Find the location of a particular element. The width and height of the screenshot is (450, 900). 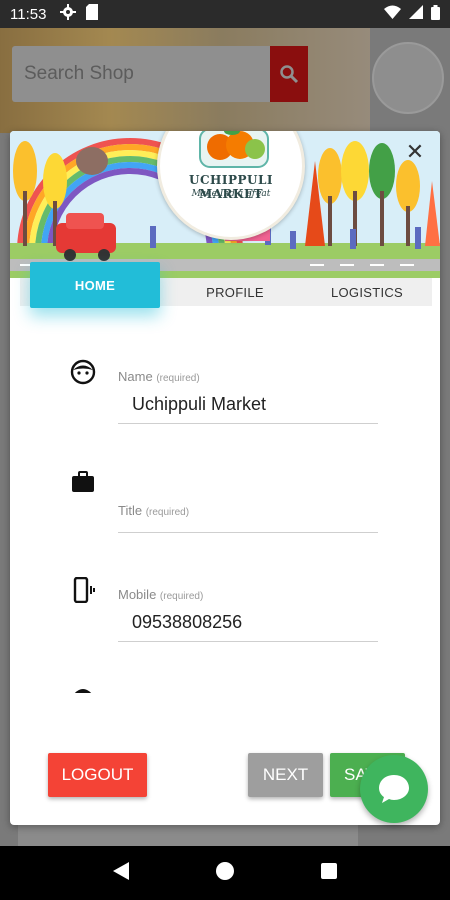

partial-field is located at coordinates (225, 689).